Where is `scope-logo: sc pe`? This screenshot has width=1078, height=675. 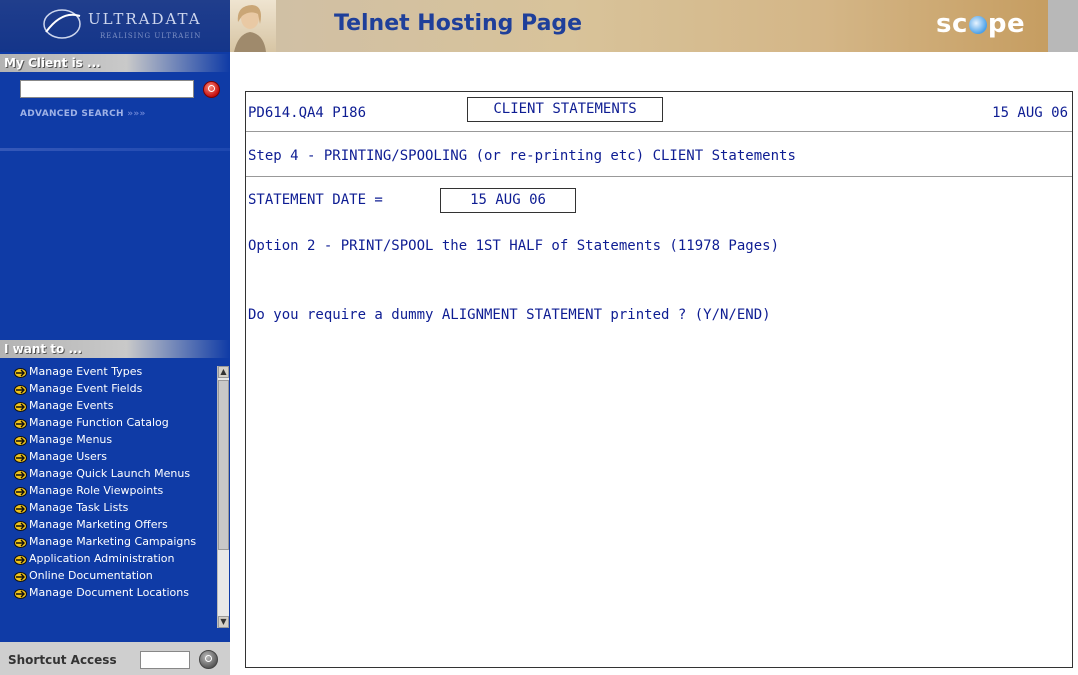 scope-logo: sc pe is located at coordinates (980, 24).